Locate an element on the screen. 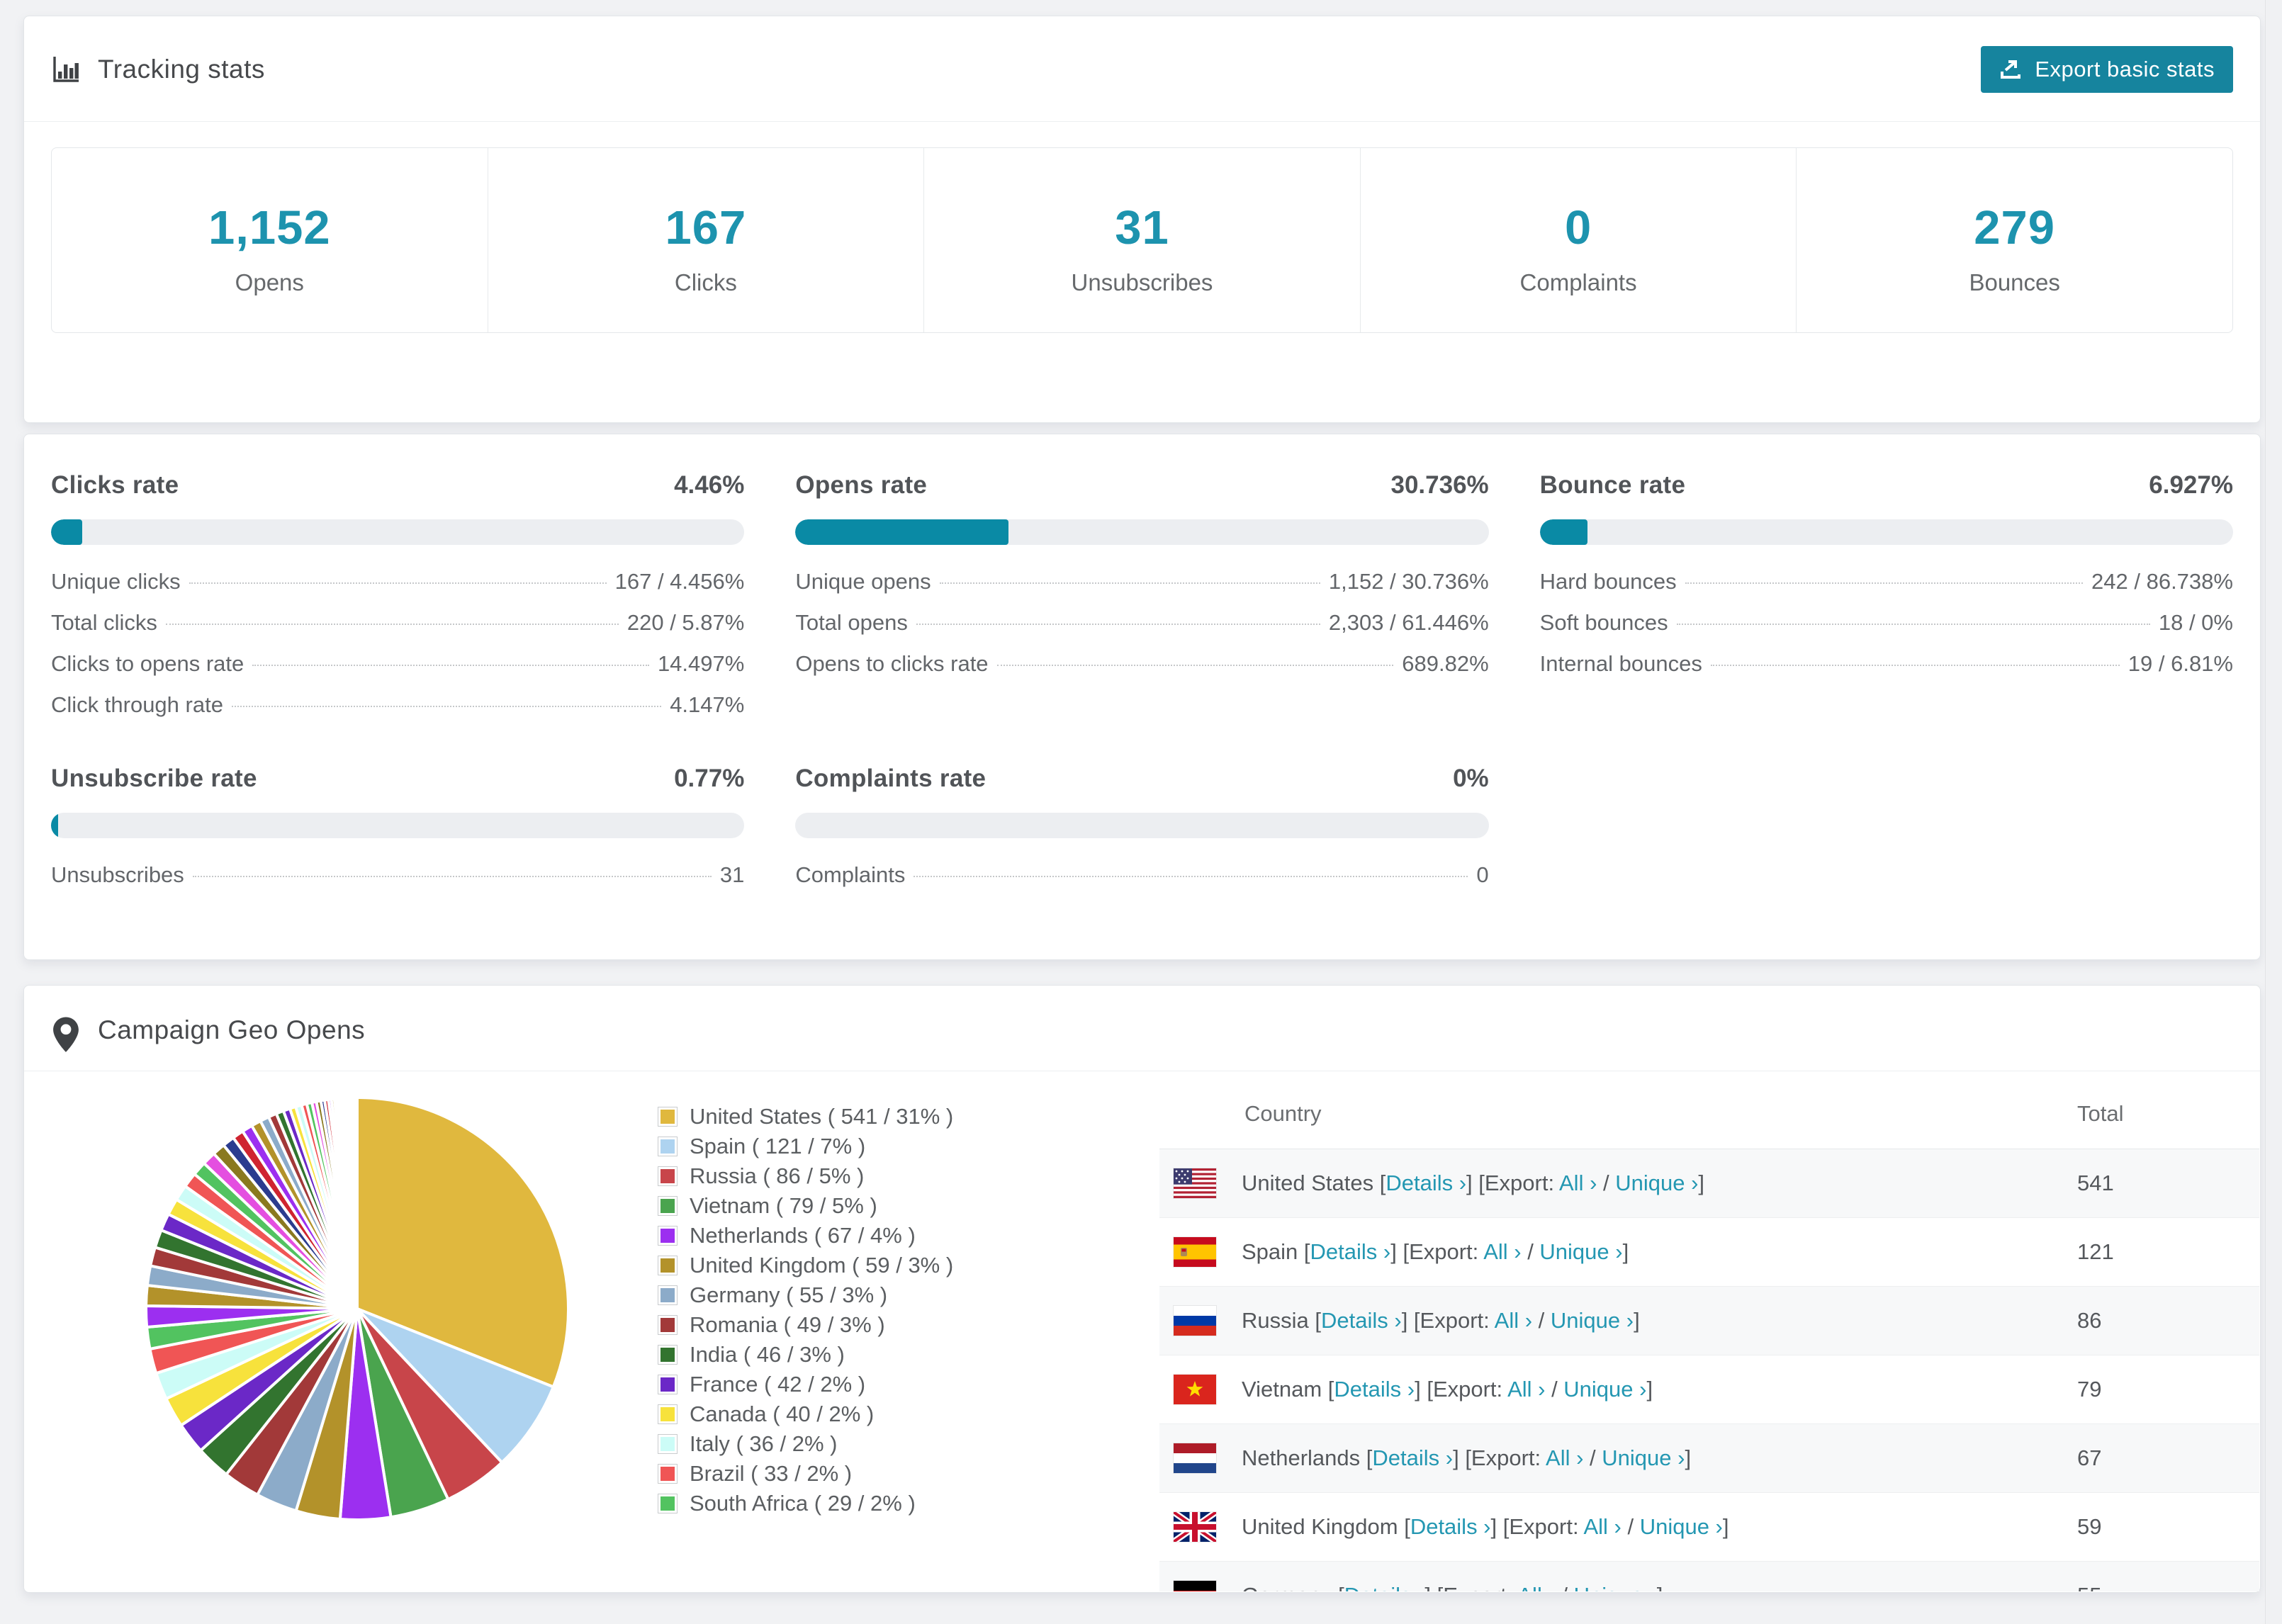  rate-panel-title: Complaints rate is located at coordinates (891, 779).